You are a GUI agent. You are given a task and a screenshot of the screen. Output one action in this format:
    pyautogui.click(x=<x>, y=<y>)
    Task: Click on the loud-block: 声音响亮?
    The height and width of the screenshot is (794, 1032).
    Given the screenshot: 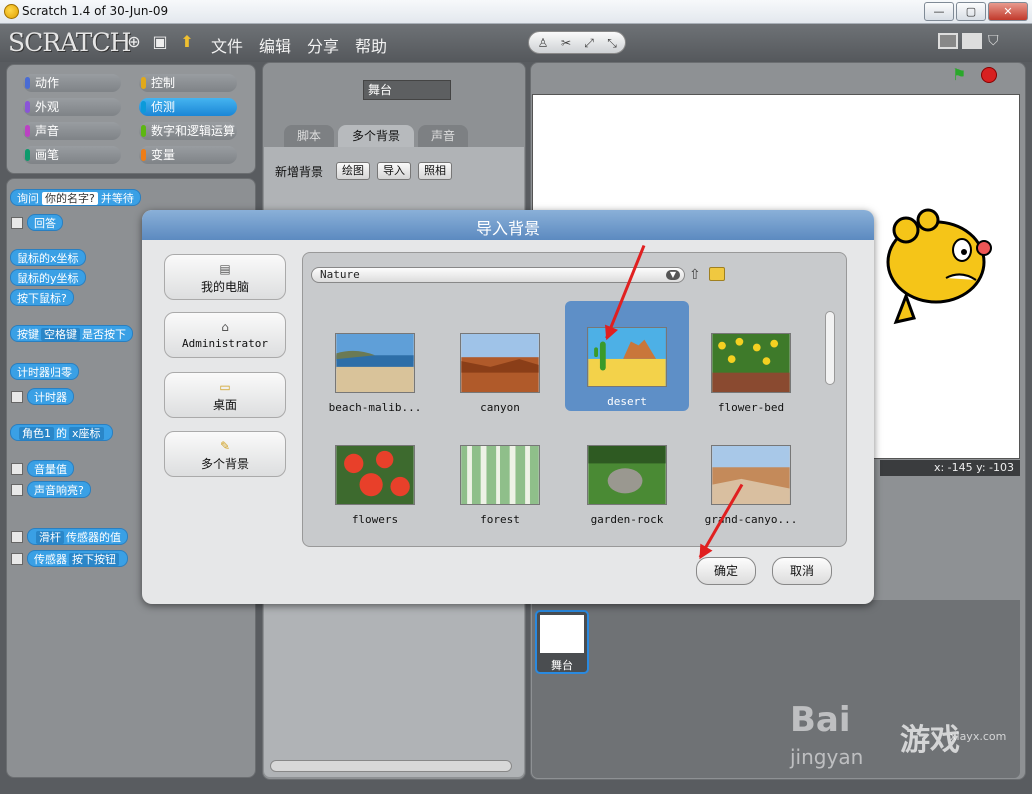 What is the action you would take?
    pyautogui.click(x=59, y=489)
    